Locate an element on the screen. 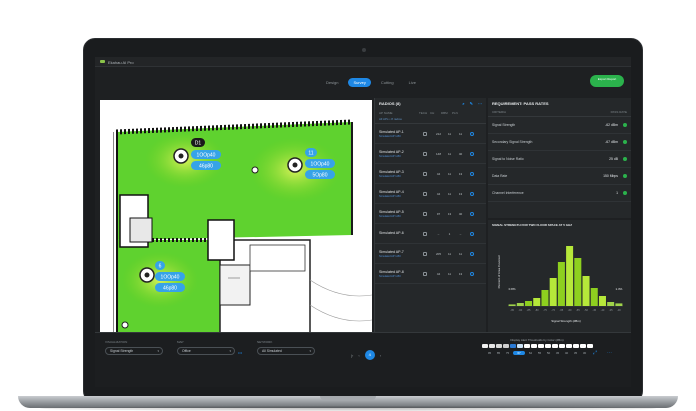  requirement-row: Channel Interference 1 is located at coordinates (559, 193).